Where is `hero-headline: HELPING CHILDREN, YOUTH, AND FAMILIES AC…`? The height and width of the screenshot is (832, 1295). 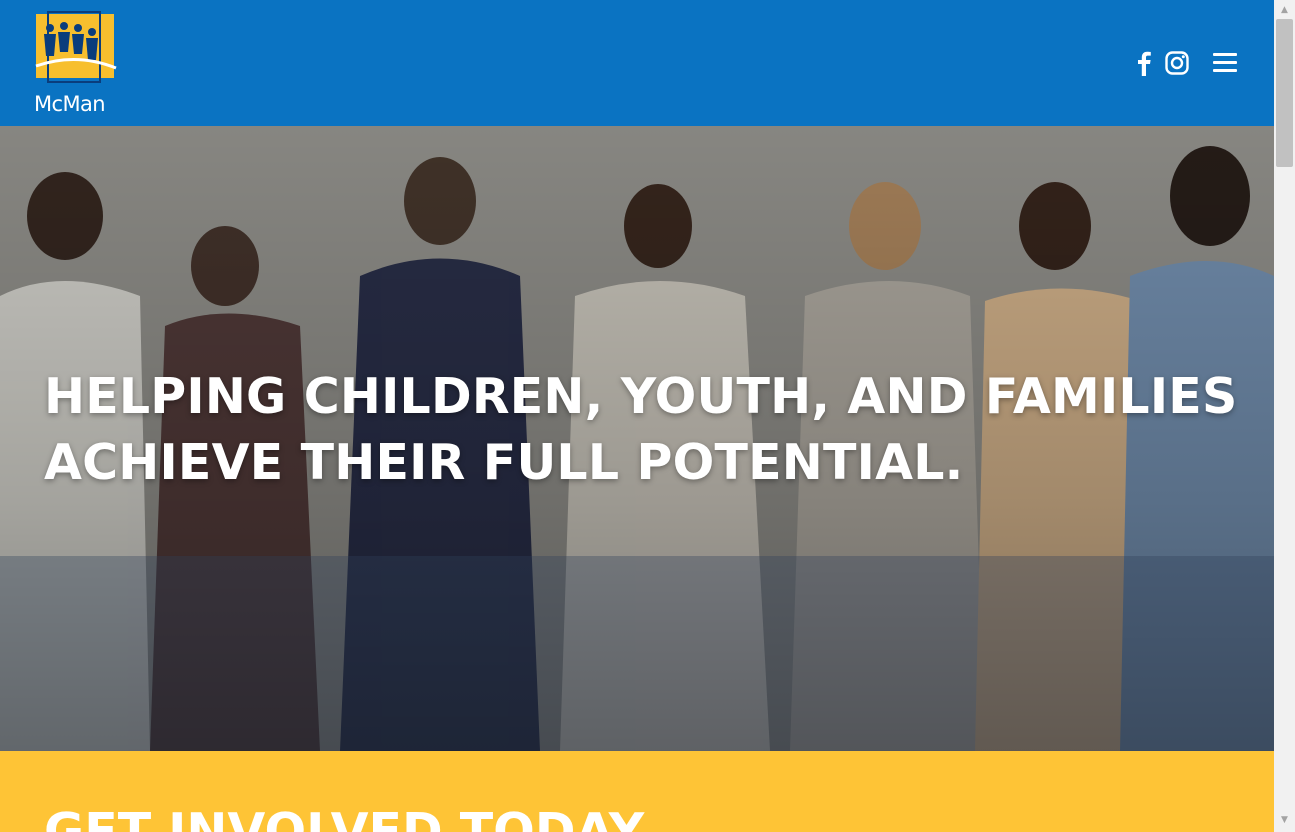 hero-headline: HELPING CHILDREN, YOUTH, AND FAMILIES AC… is located at coordinates (641, 429).